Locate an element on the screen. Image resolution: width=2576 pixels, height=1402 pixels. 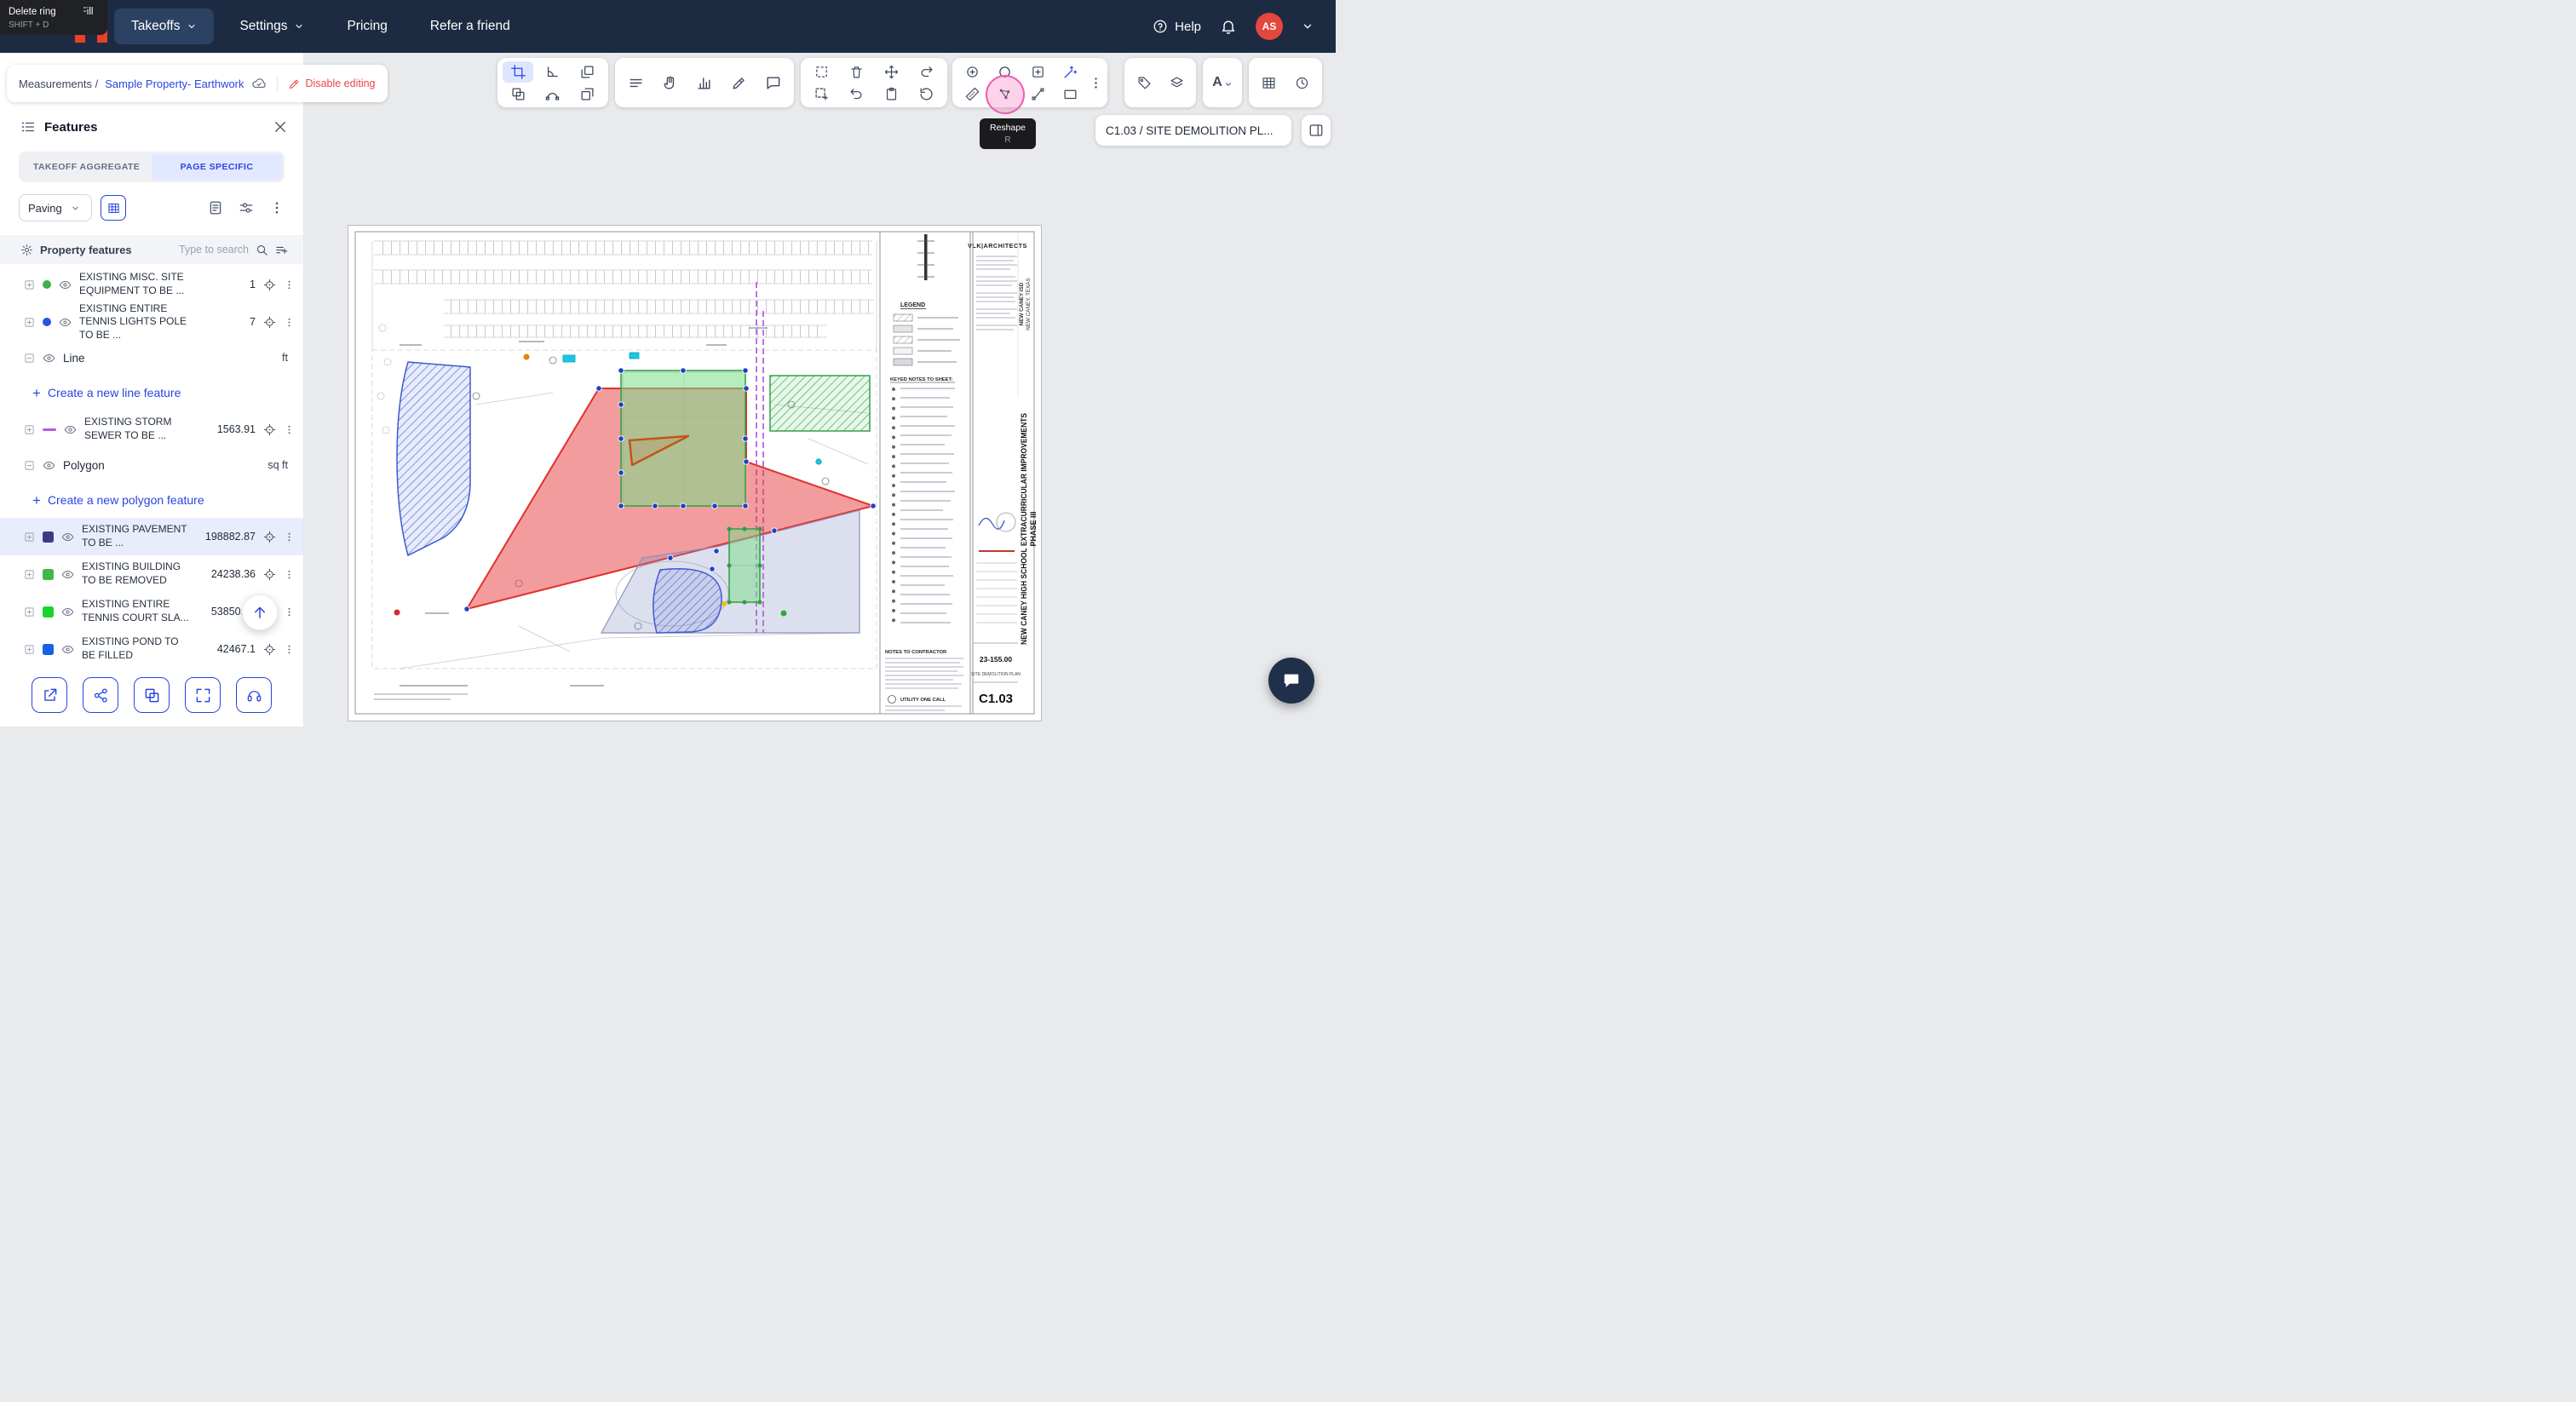
account-chevron-icon is located at coordinates (1308, 26).